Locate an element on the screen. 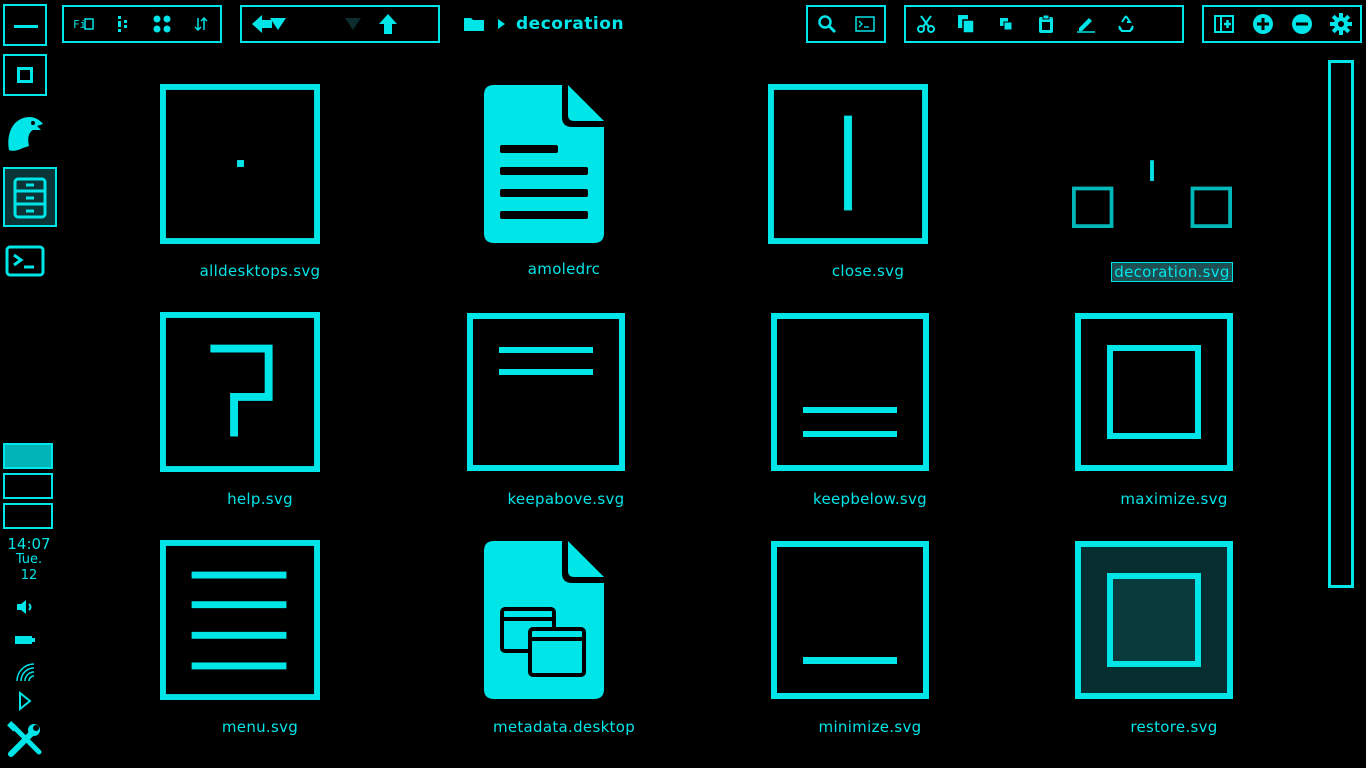  zoom-in-button is located at coordinates (1262, 24).